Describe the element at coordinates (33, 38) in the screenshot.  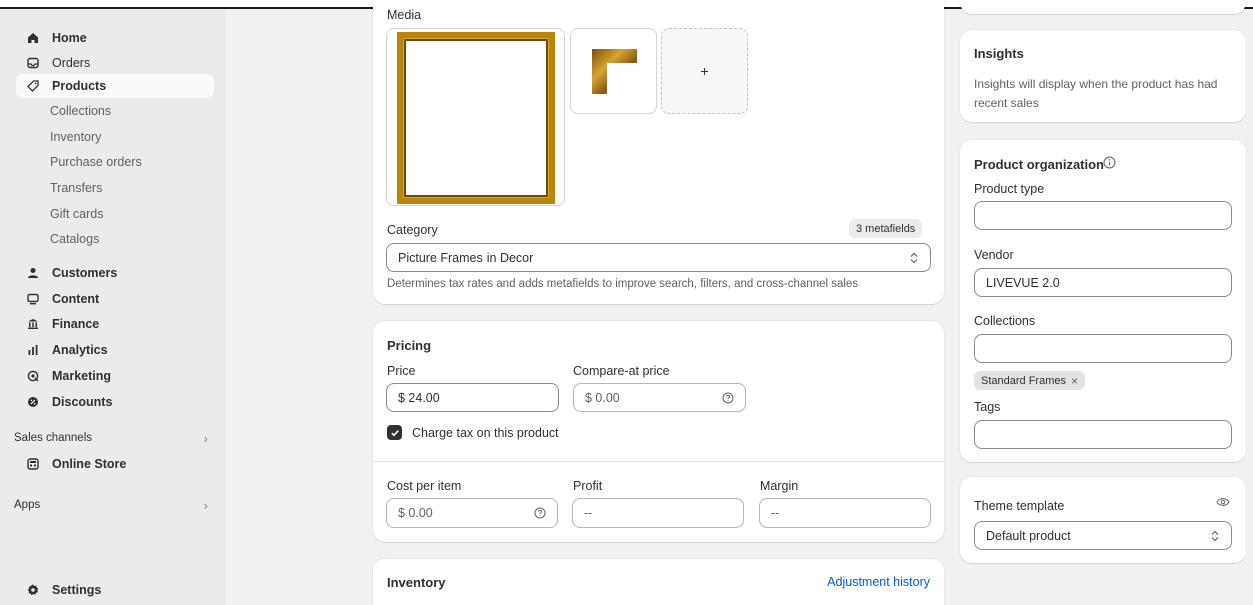
I see `home-icon` at that location.